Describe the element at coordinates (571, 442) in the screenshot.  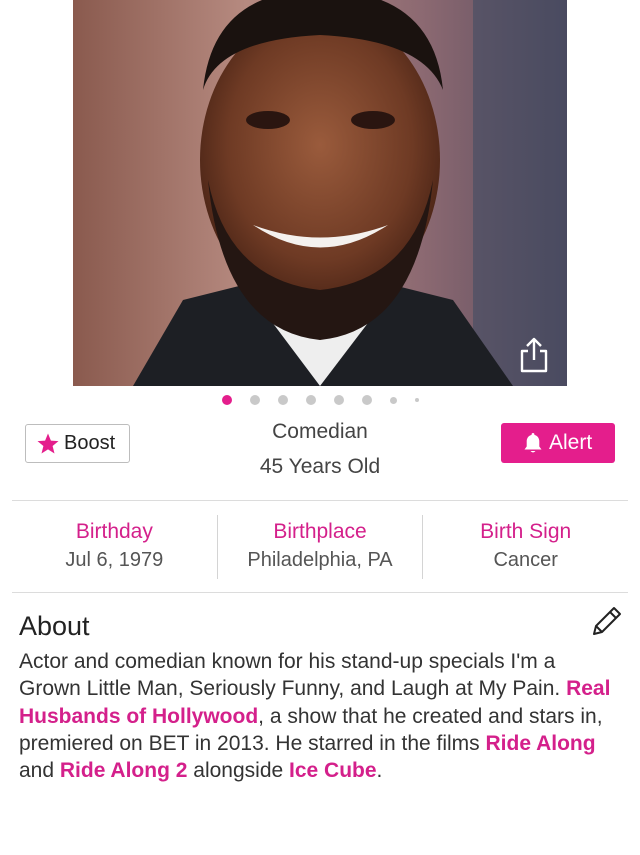
I see `alert-label: Alert` at that location.